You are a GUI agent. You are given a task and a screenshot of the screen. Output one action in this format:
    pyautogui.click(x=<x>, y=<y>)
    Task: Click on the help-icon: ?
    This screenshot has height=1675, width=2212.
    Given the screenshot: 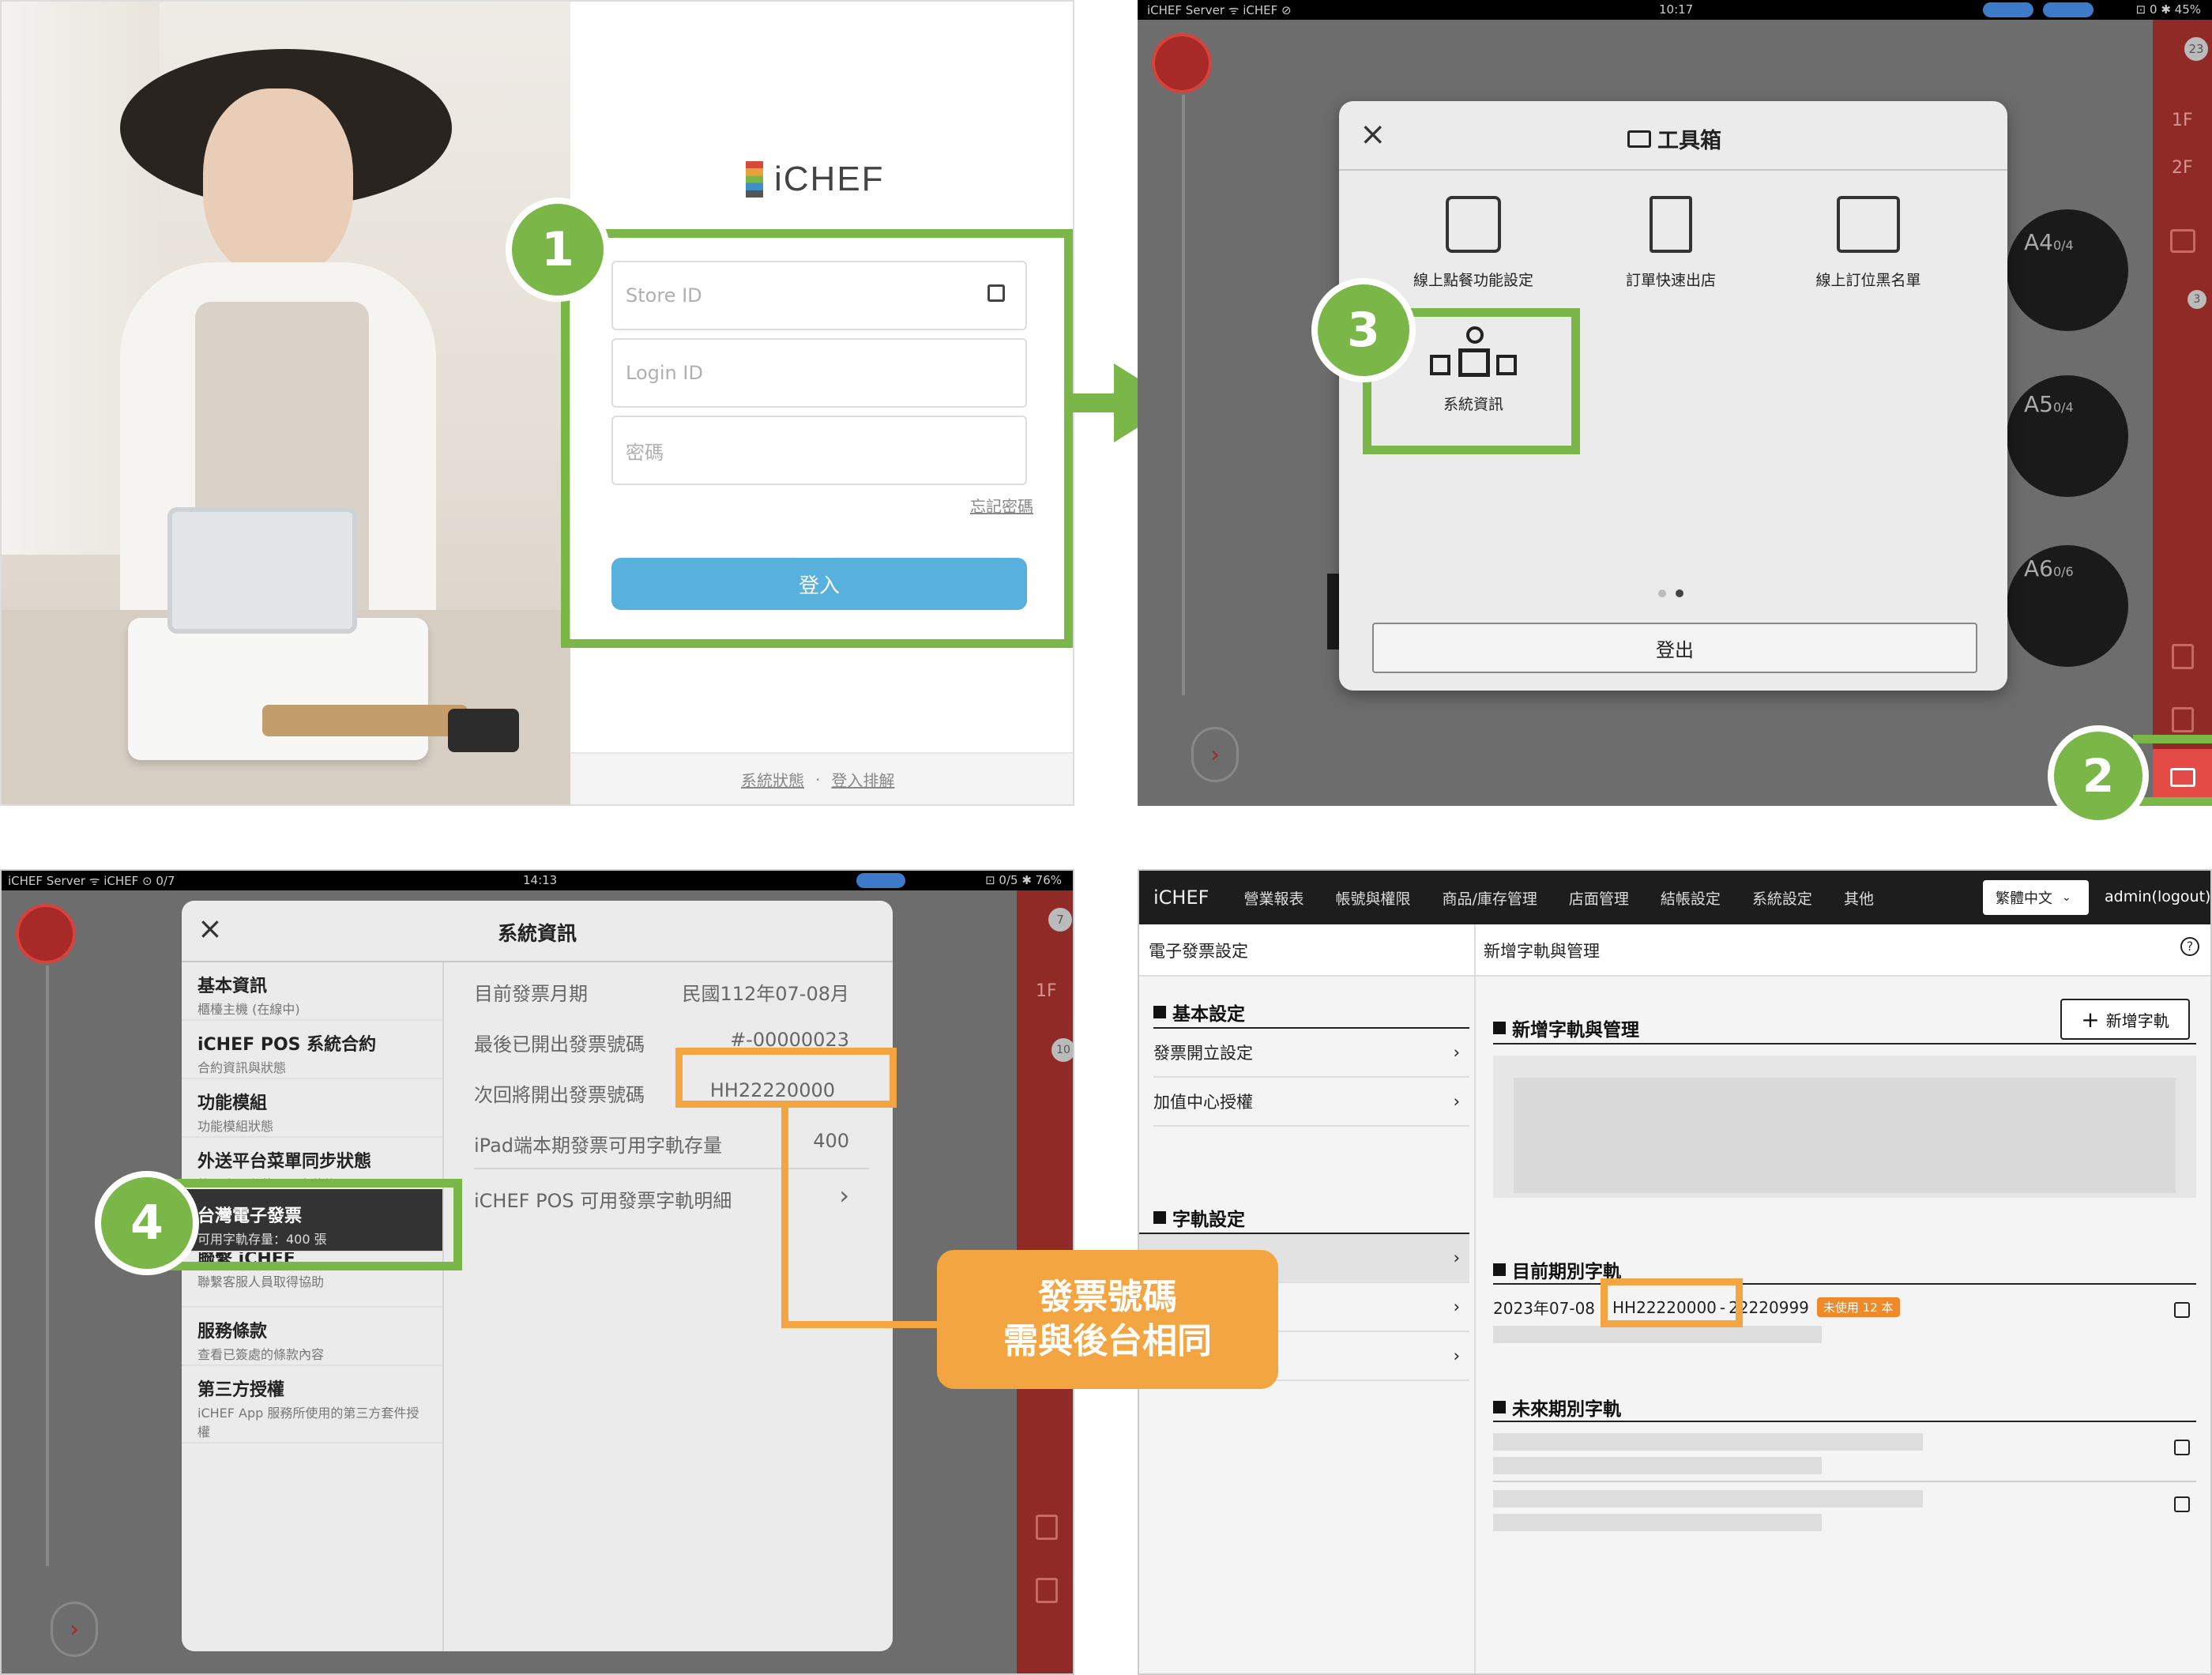 What is the action you would take?
    pyautogui.click(x=2189, y=946)
    